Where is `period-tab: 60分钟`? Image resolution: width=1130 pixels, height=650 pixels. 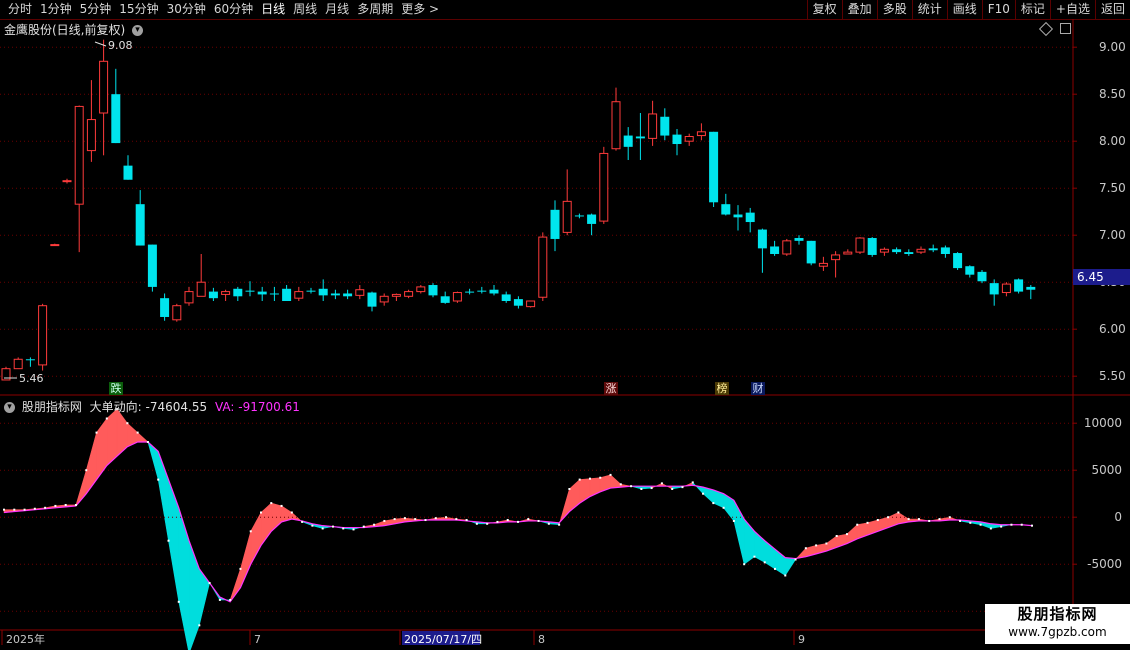 period-tab: 60分钟 is located at coordinates (233, 9).